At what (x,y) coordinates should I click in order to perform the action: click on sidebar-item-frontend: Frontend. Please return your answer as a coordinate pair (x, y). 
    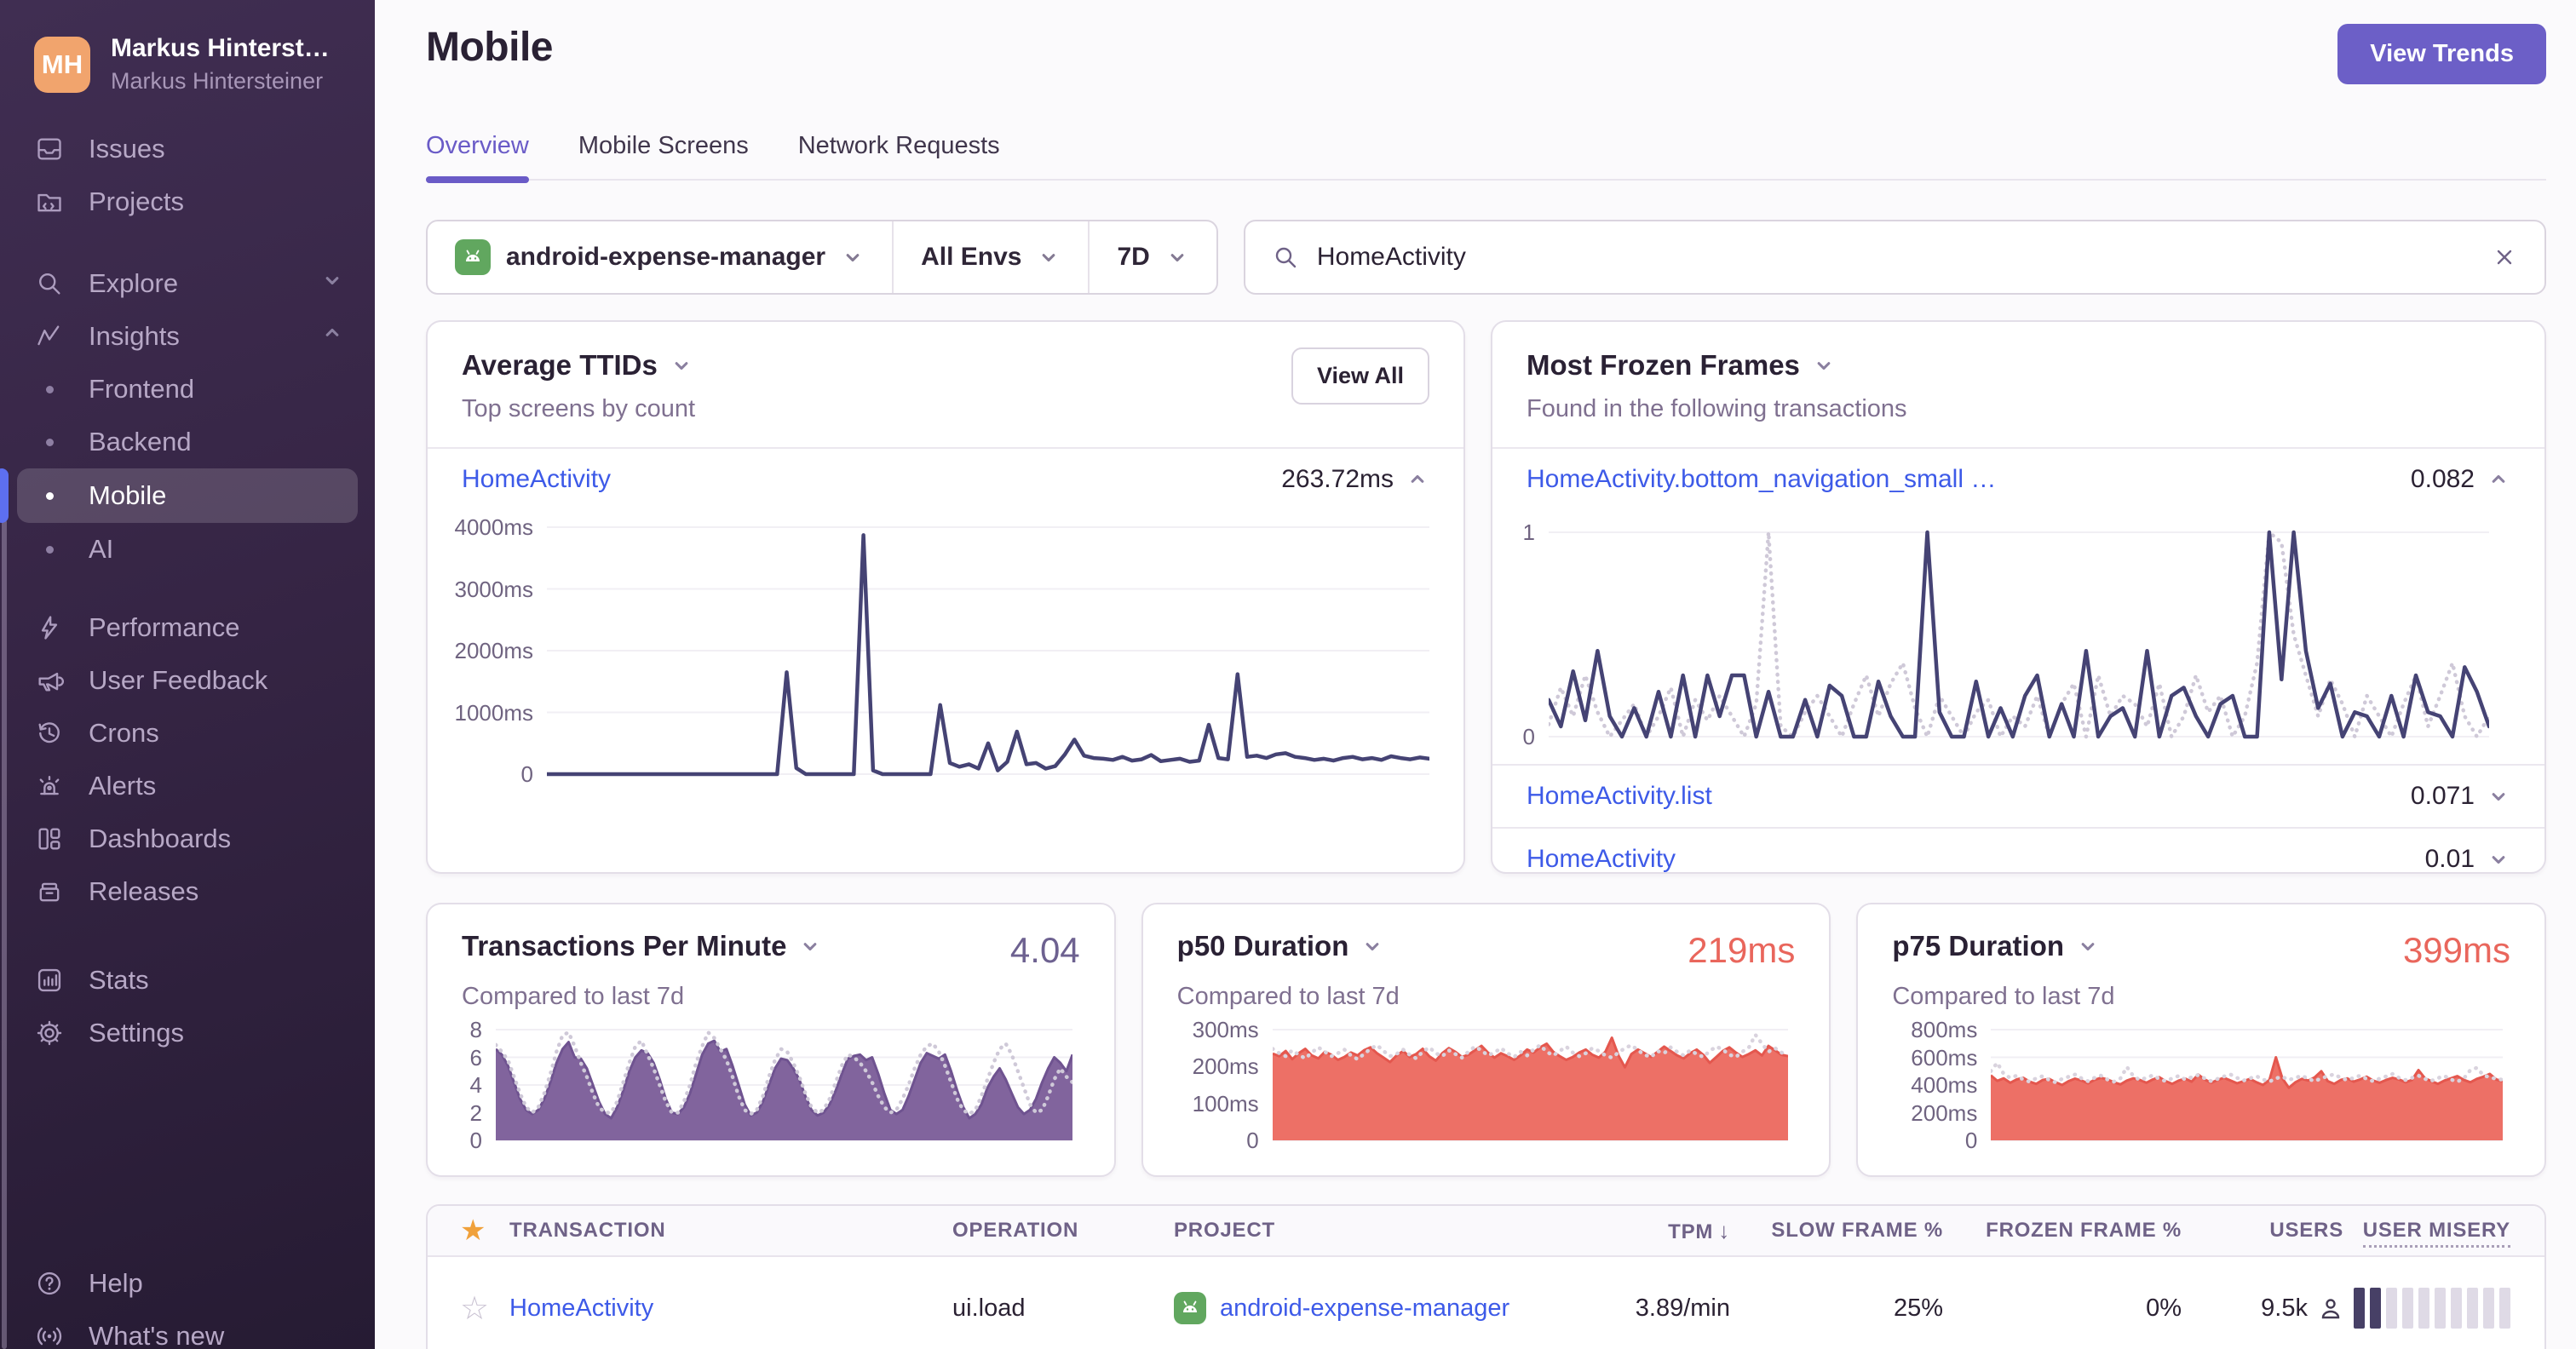
    Looking at the image, I should click on (188, 390).